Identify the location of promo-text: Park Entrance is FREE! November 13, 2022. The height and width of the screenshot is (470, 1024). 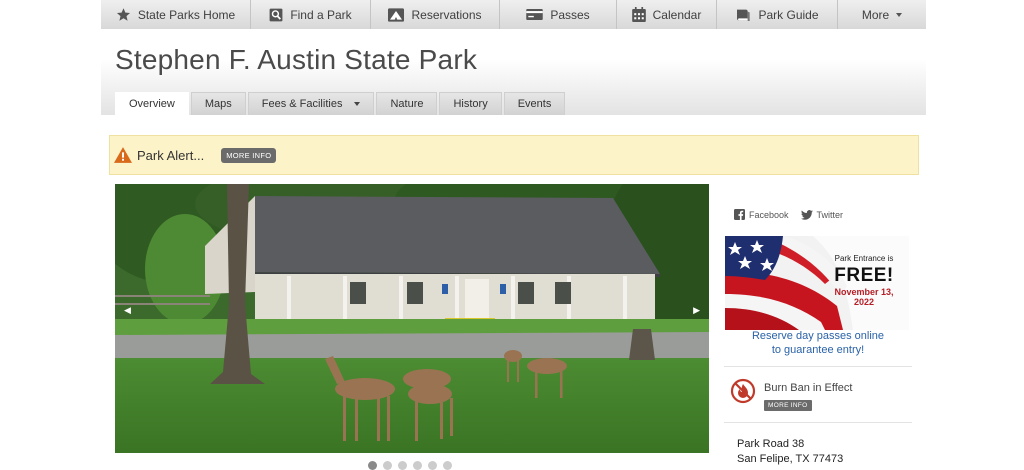
(864, 281).